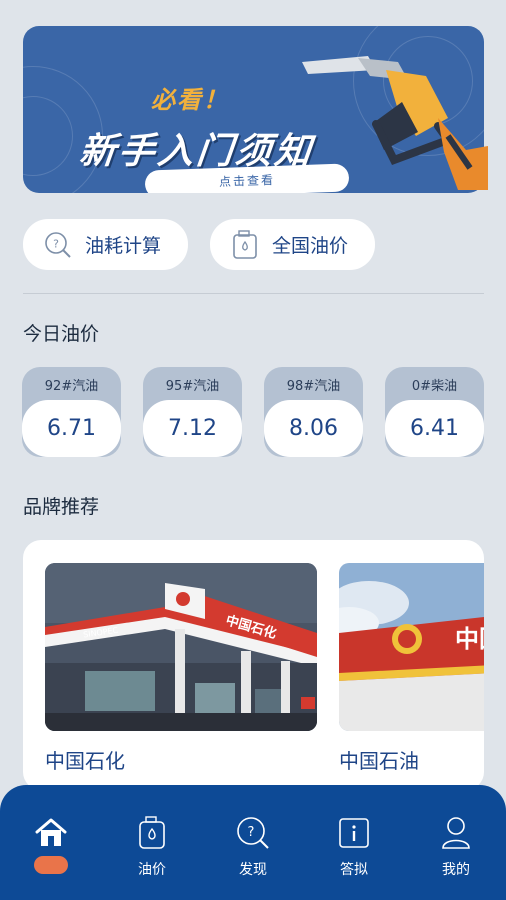 This screenshot has width=506, height=900. What do you see at coordinates (411, 647) in the screenshot?
I see `petrochina-station-photo: 中国` at bounding box center [411, 647].